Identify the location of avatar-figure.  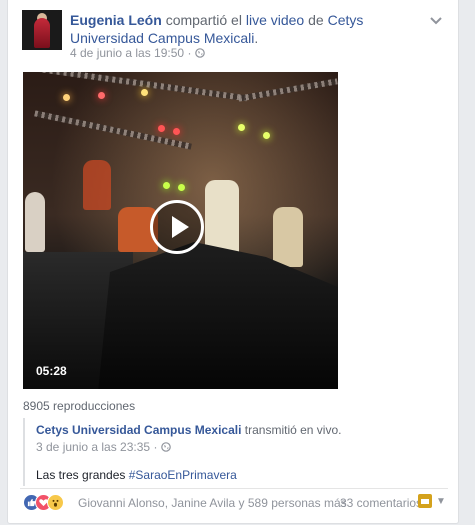
(42, 33).